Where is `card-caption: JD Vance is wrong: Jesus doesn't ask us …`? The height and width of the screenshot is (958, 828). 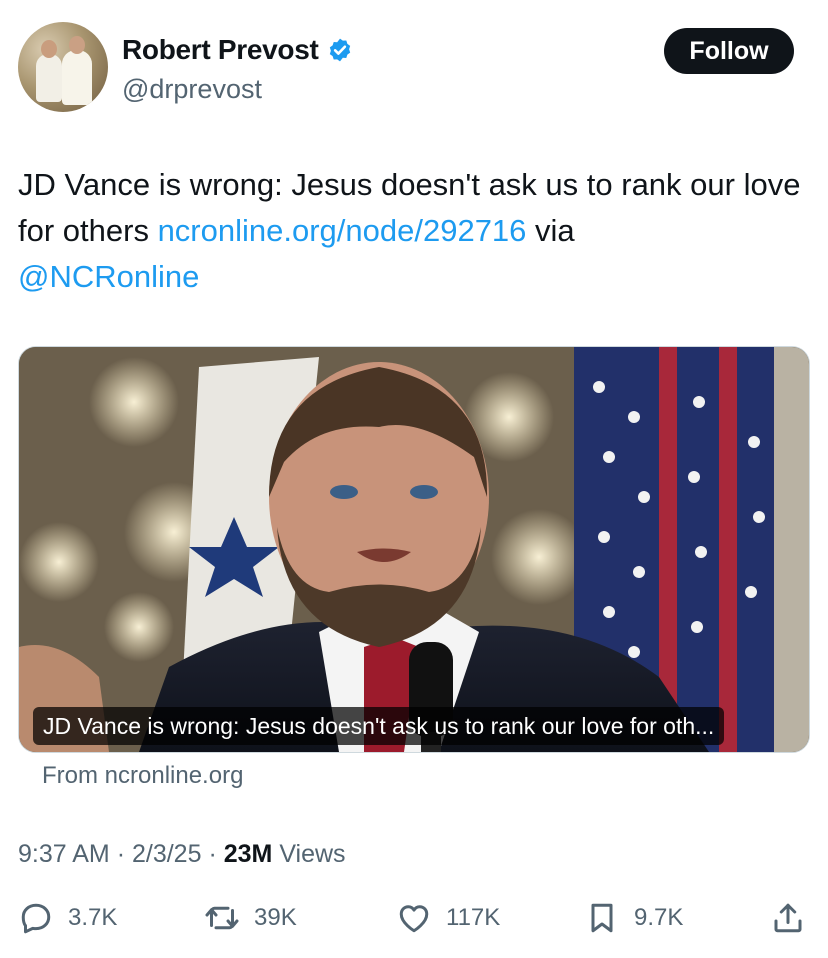 card-caption: JD Vance is wrong: Jesus doesn't ask us … is located at coordinates (379, 726).